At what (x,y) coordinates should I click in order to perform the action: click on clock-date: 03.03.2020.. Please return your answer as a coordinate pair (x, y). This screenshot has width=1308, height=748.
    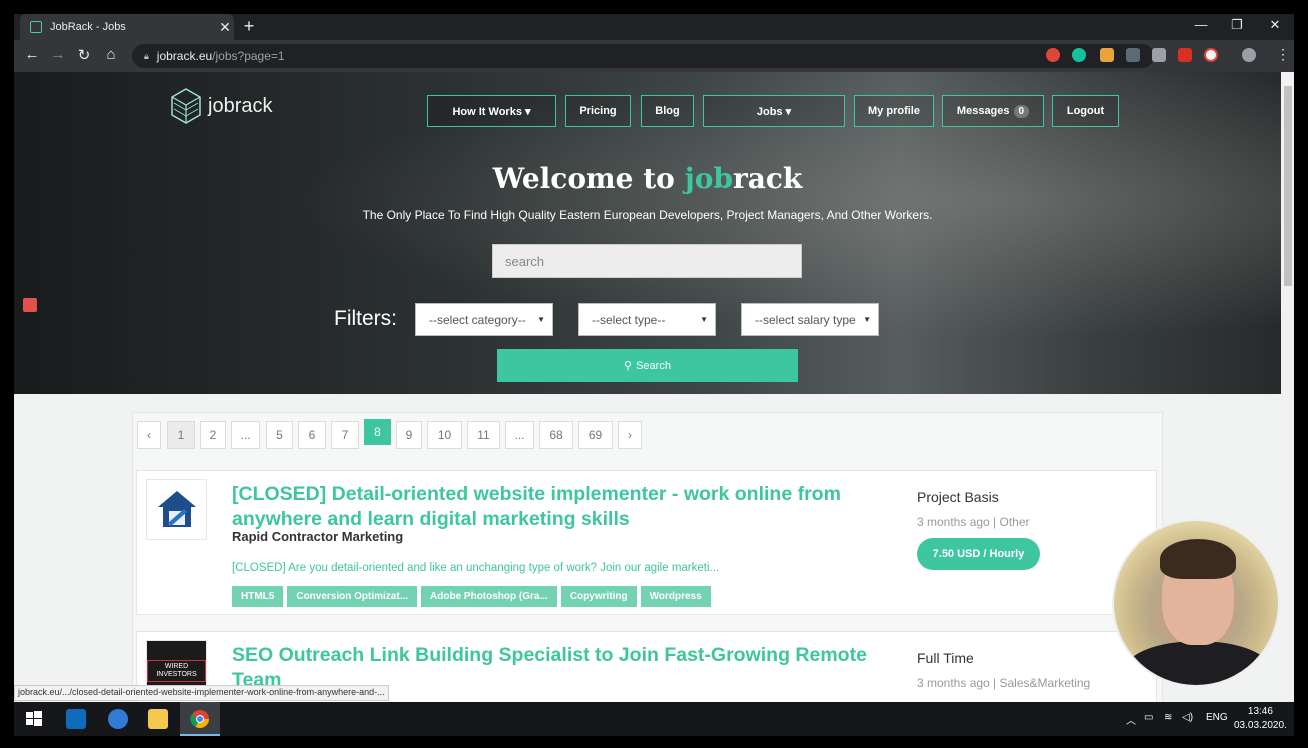
    Looking at the image, I should click on (1260, 725).